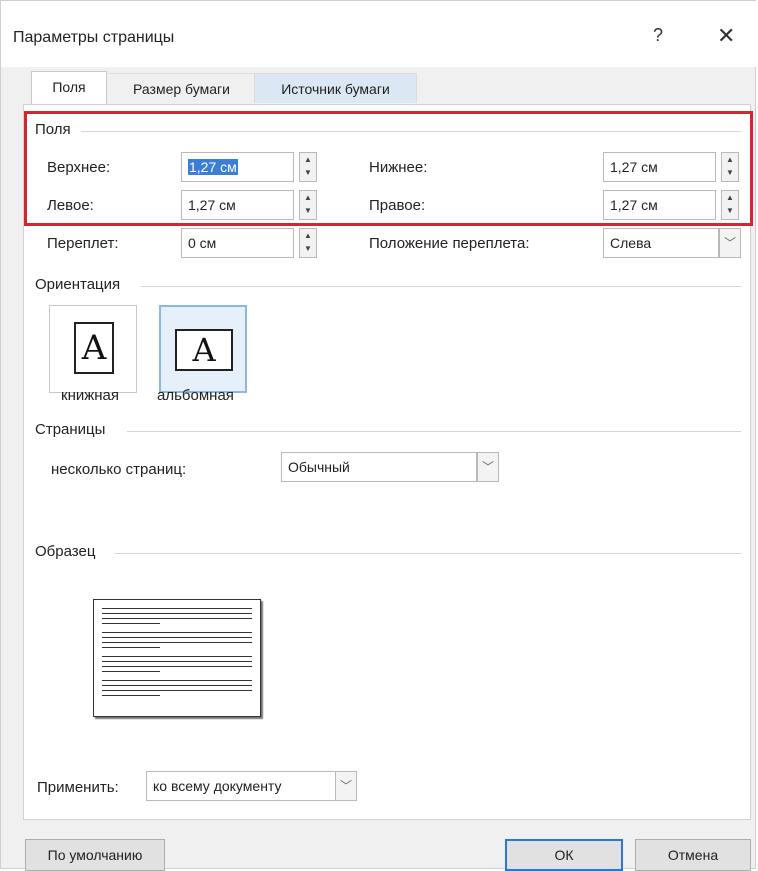 This screenshot has height=871, width=758. Describe the element at coordinates (319, 467) in the screenshot. I see `multiple-pages-value: Обычный` at that location.